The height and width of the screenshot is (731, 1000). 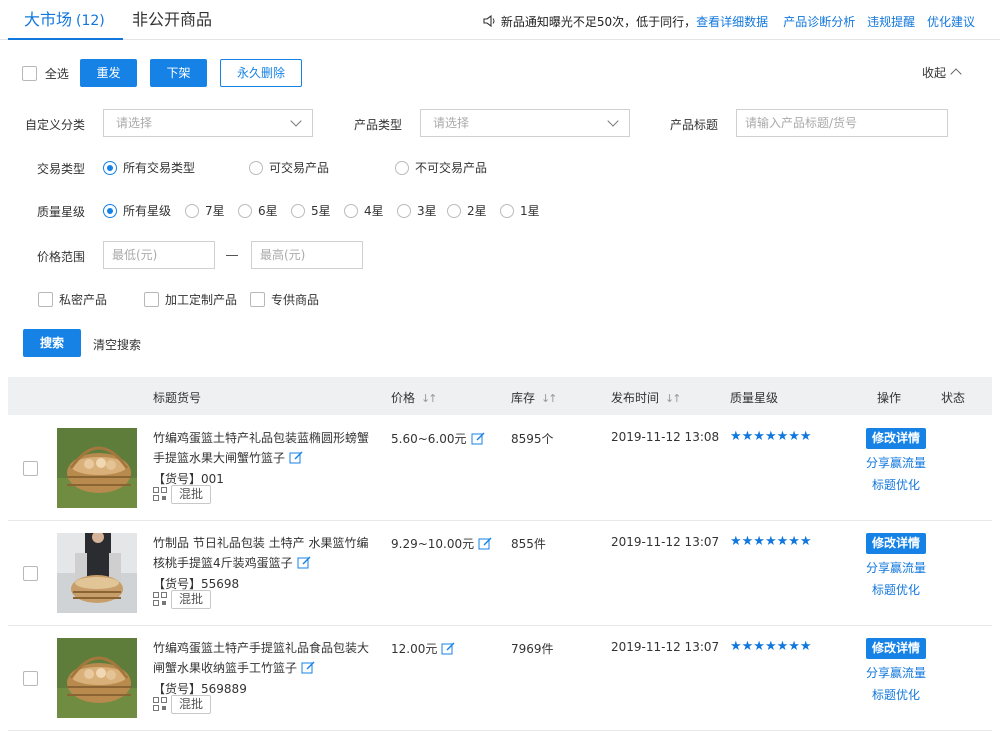 What do you see at coordinates (307, 255) in the screenshot?
I see `price-max-input` at bounding box center [307, 255].